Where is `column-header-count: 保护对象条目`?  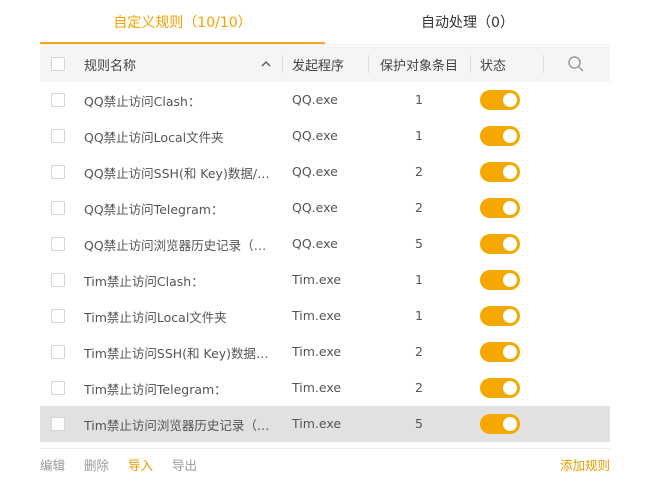 column-header-count: 保护对象条目 is located at coordinates (419, 64).